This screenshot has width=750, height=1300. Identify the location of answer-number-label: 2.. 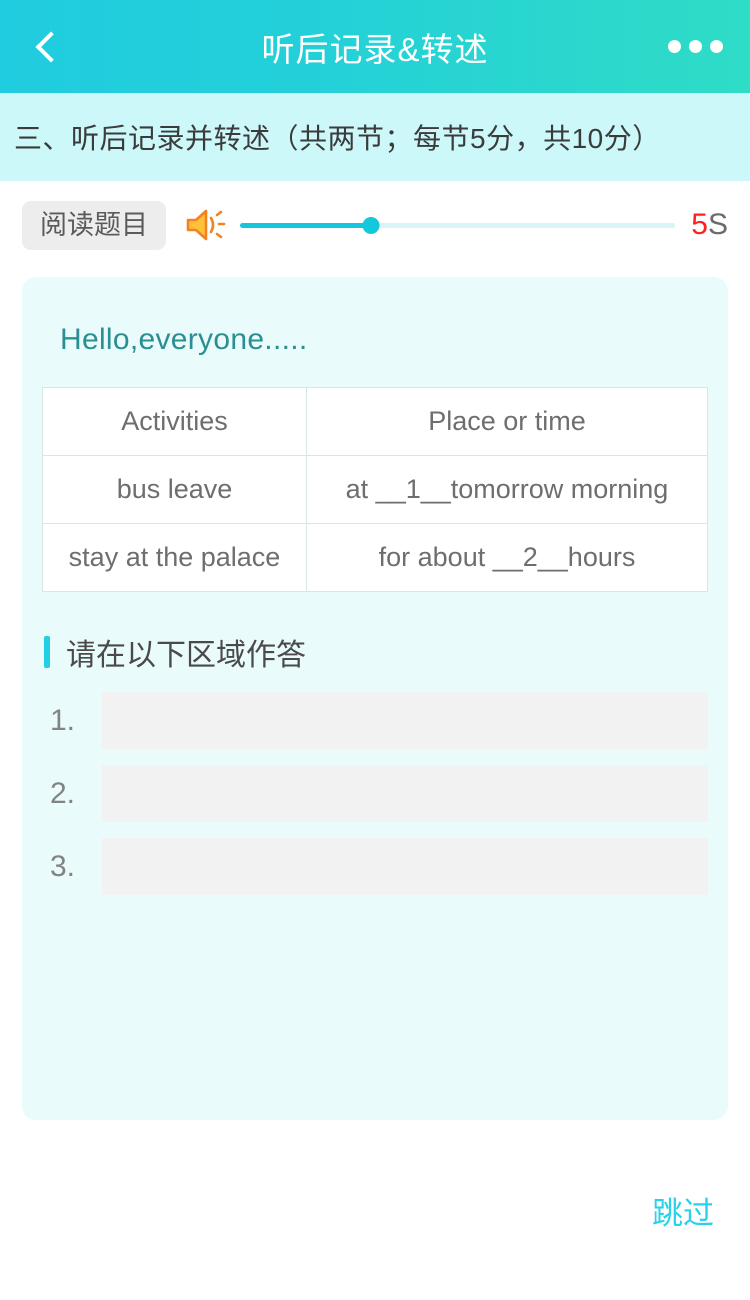
(63, 793).